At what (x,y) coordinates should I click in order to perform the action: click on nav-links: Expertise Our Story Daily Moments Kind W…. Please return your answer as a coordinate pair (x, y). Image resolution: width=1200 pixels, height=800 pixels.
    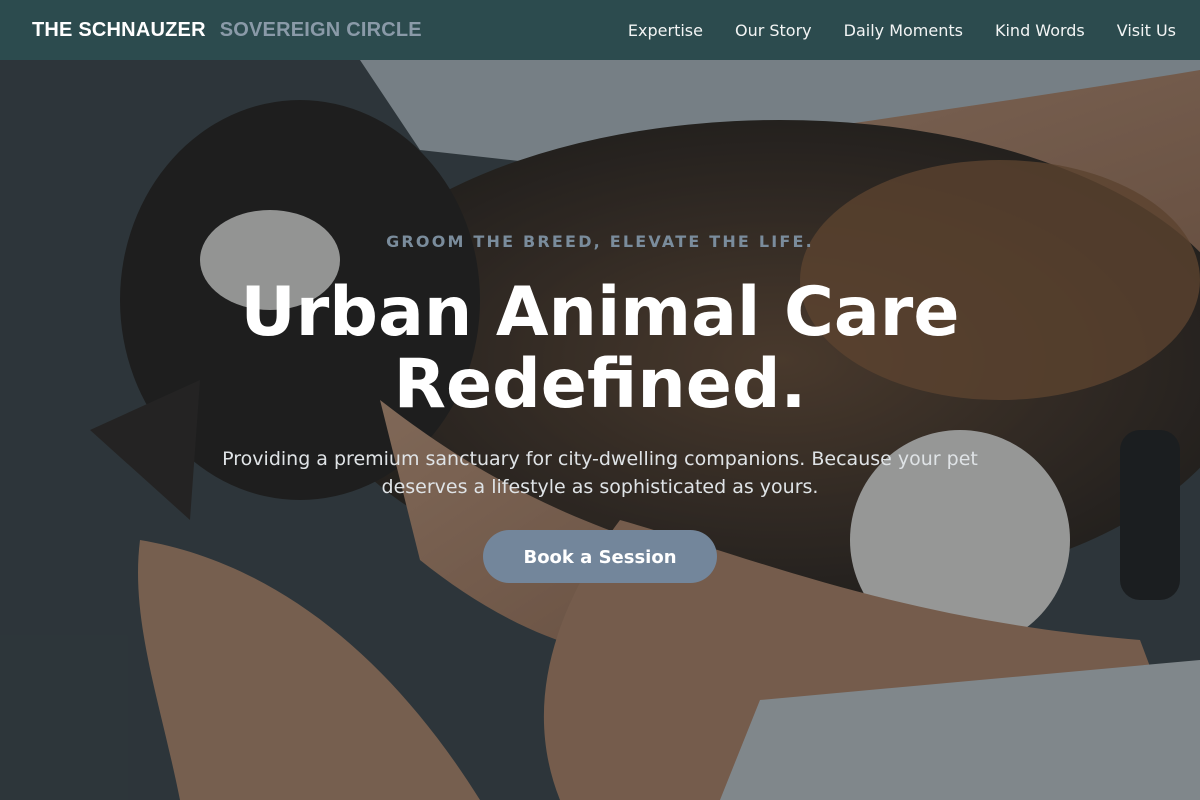
    Looking at the image, I should click on (902, 30).